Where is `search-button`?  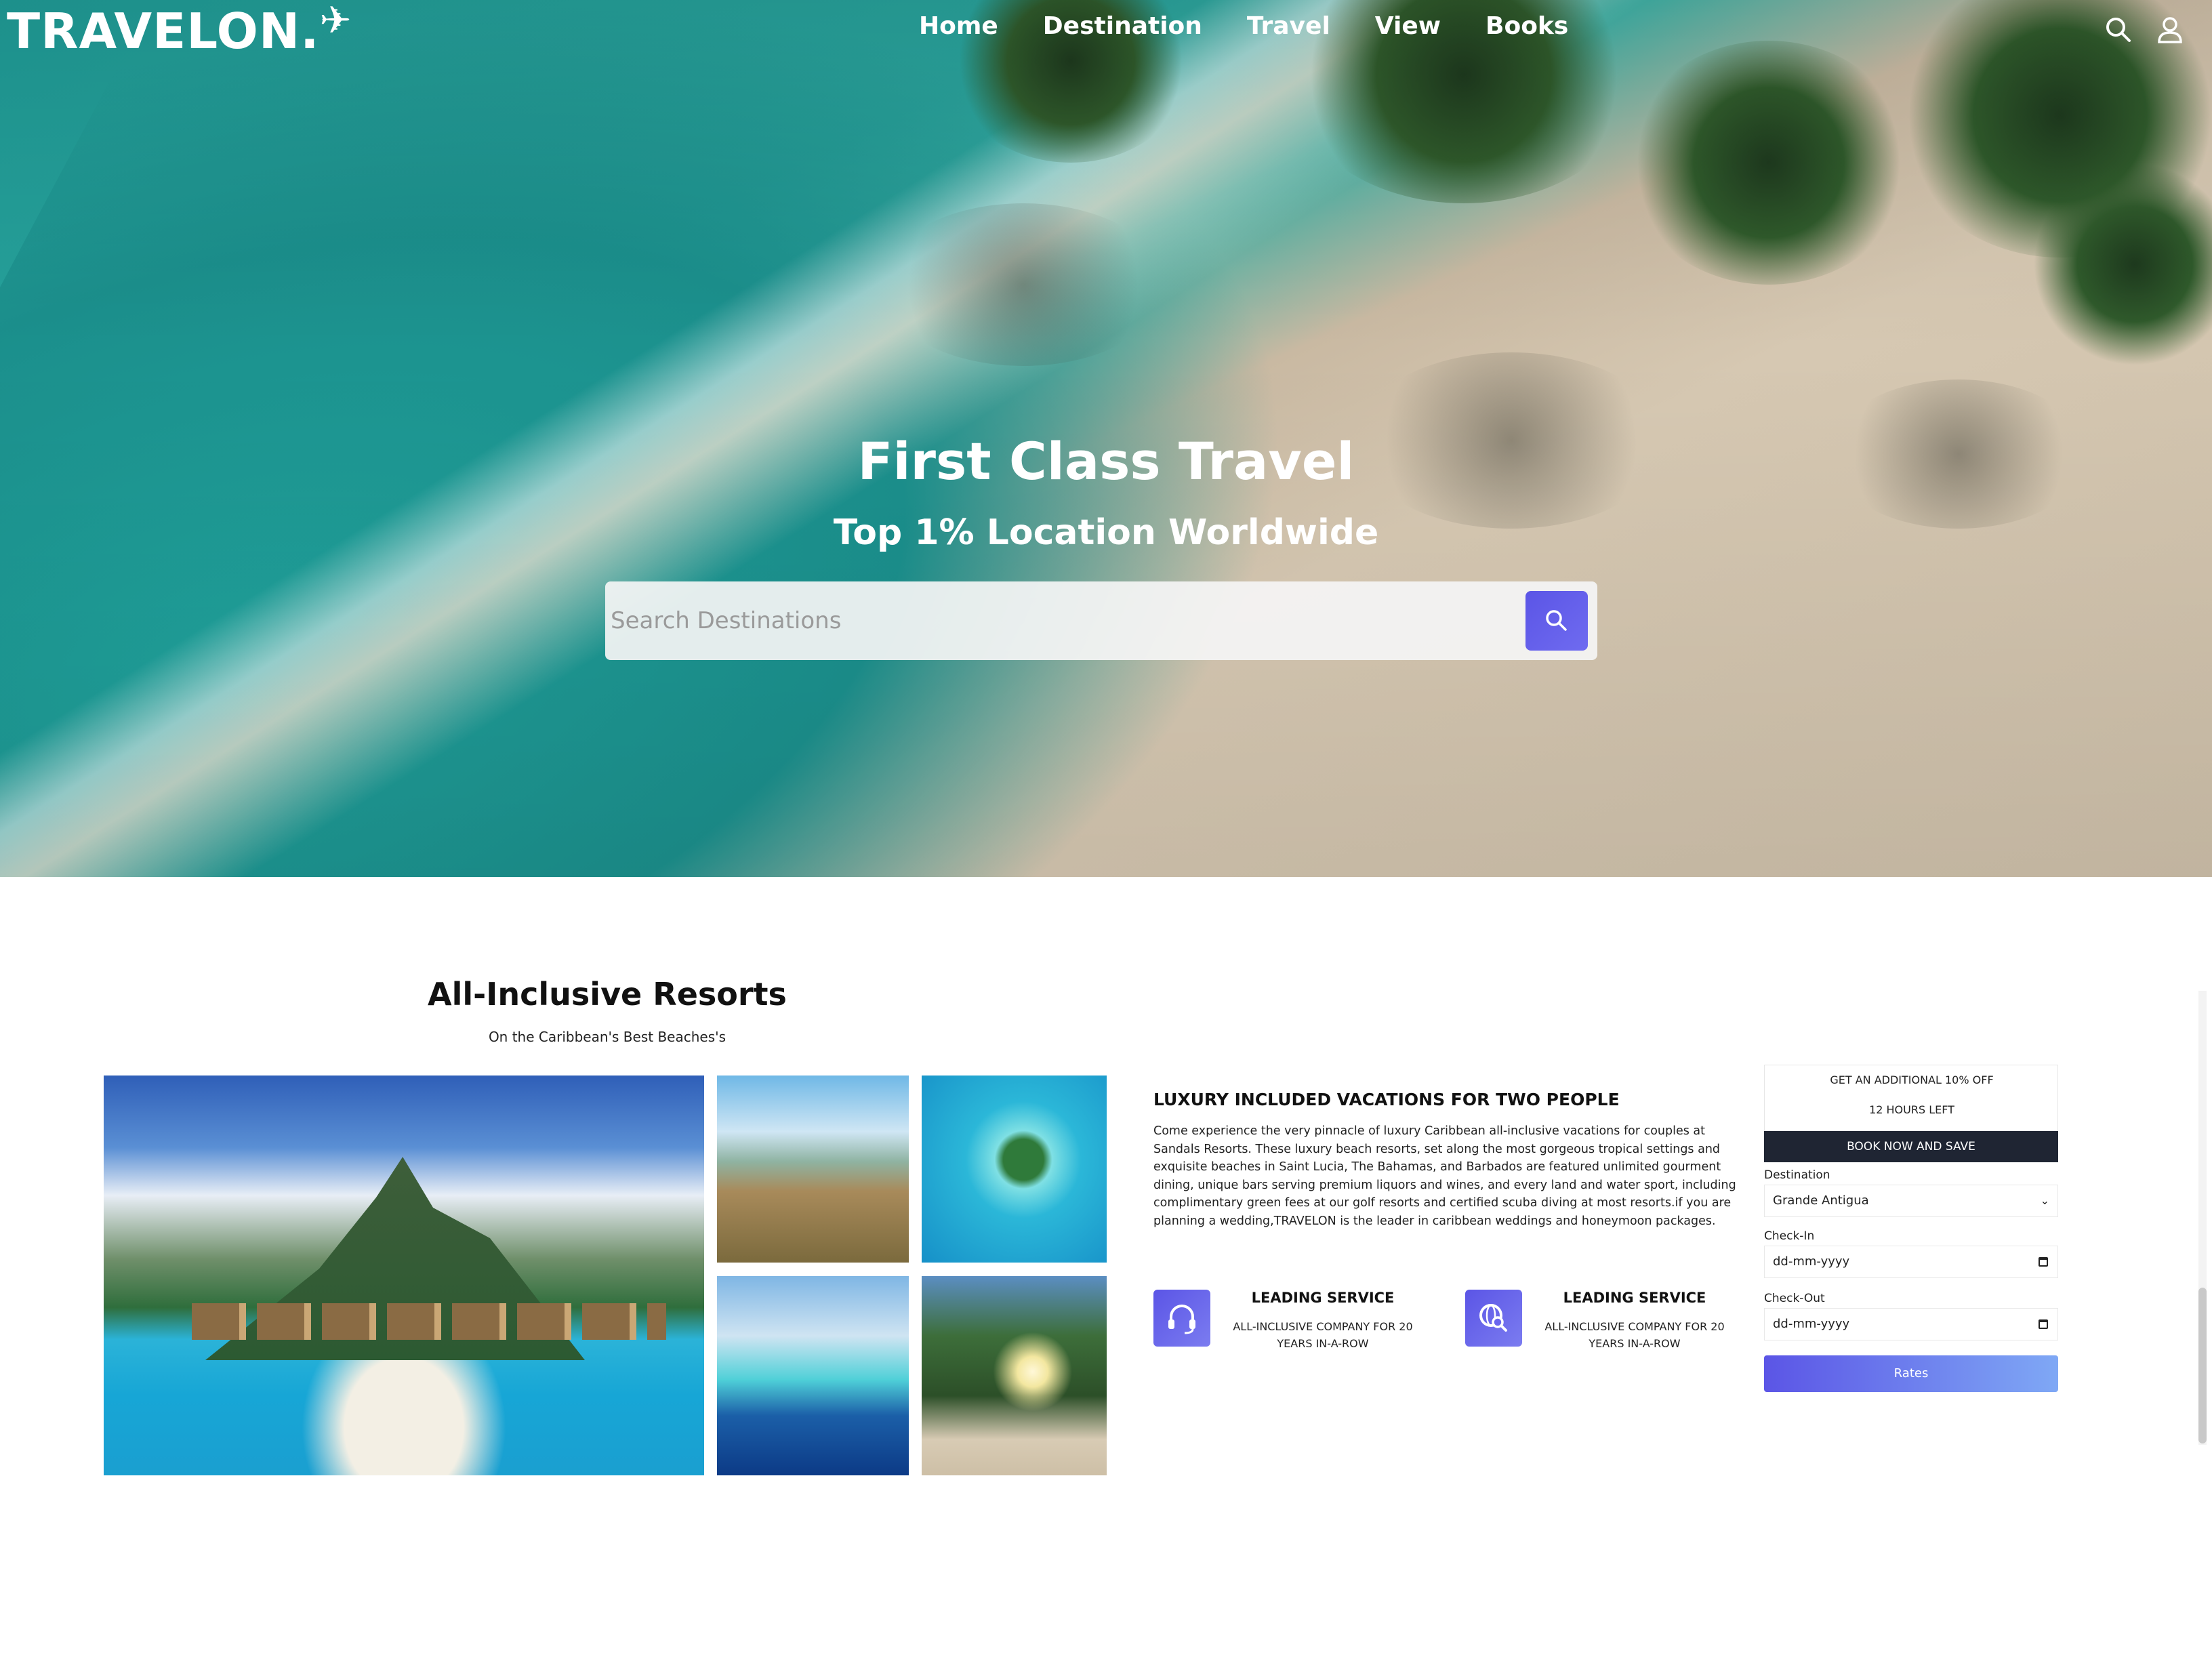 search-button is located at coordinates (1556, 621).